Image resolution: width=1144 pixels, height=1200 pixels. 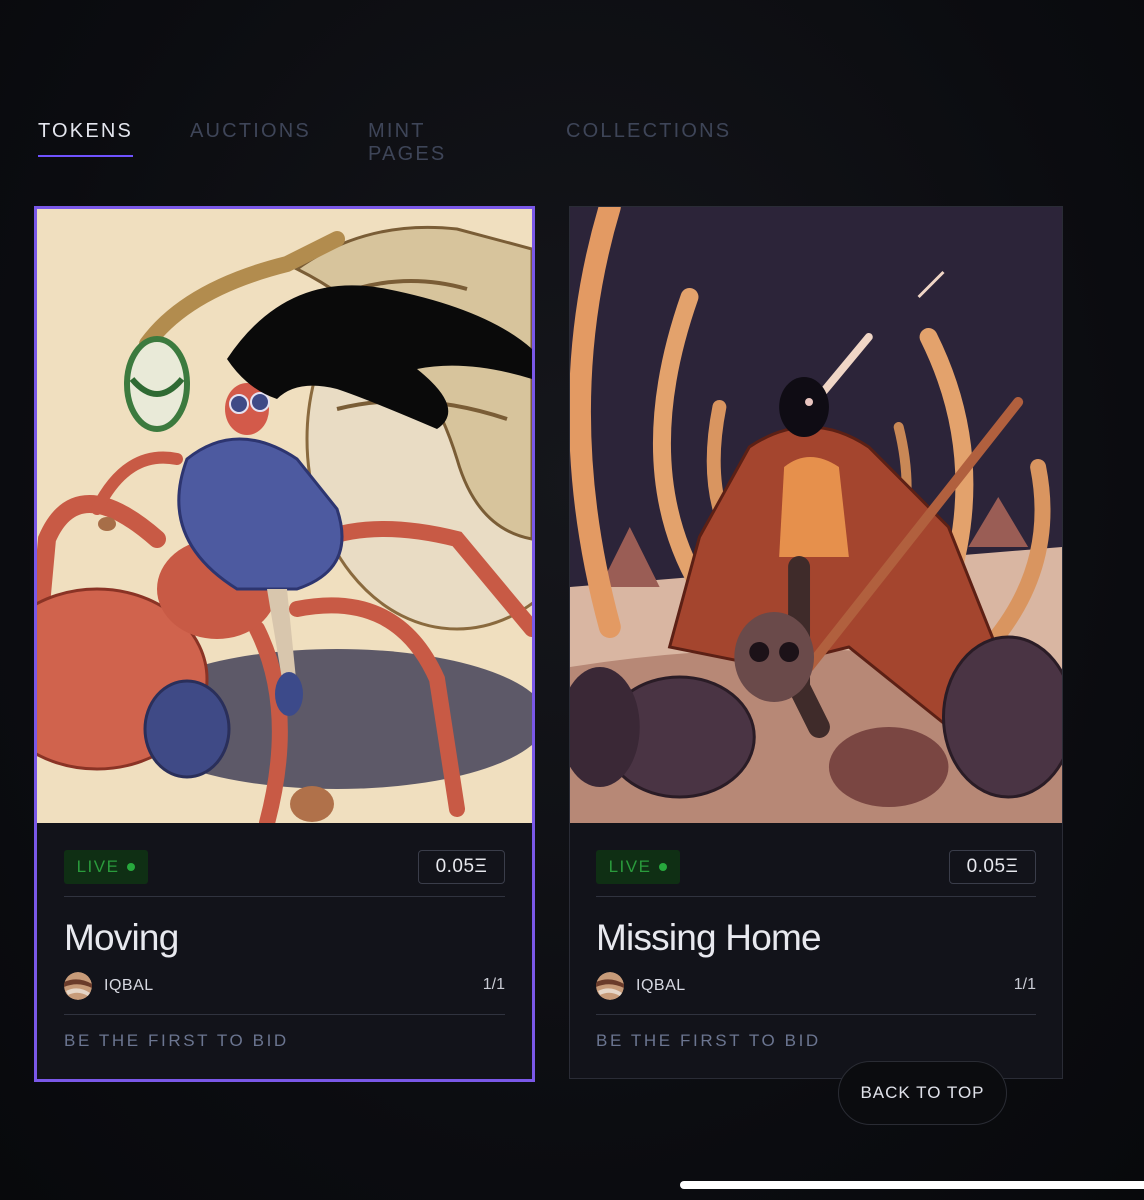 I want to click on tab-tokens: TOKENS, so click(x=86, y=138).